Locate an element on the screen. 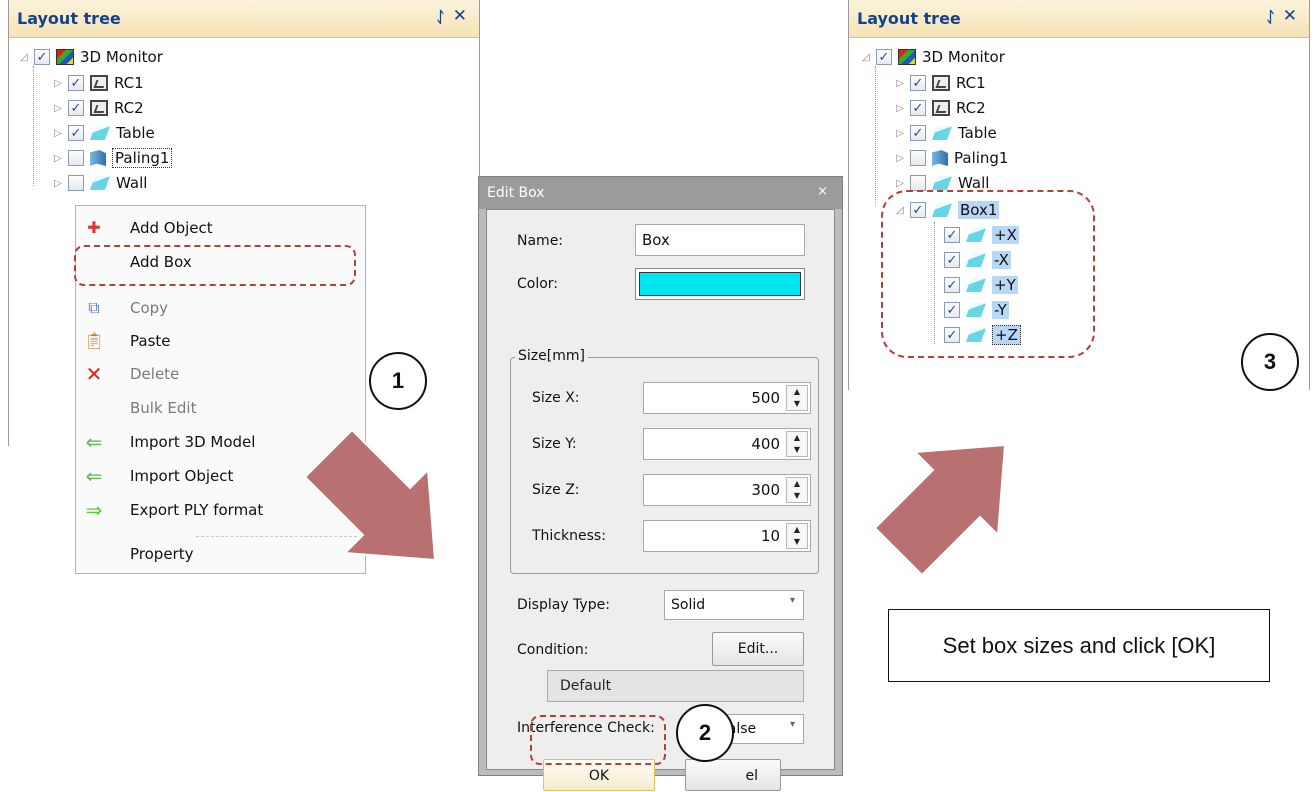  thickness-input: 10 ▲ ▼ is located at coordinates (727, 536).